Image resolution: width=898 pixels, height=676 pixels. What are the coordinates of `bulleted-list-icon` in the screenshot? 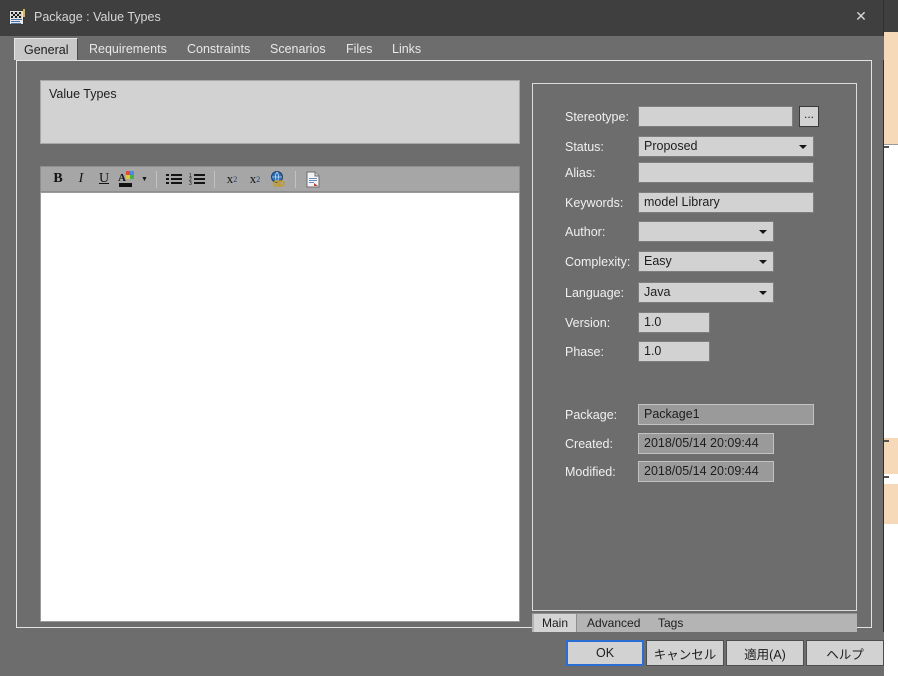 It's located at (174, 179).